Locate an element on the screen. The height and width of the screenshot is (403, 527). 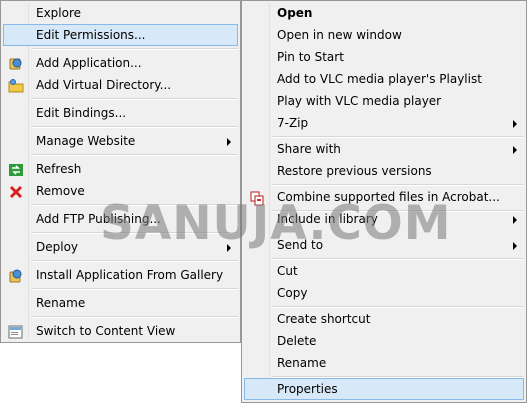
menu-item-label: Include in library is located at coordinates (327, 219).